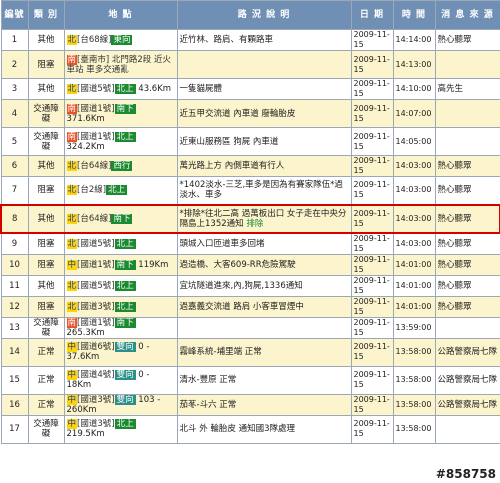 Image resolution: width=500 pixels, height=483 pixels. I want to click on kilometer-marker: 371.6Km, so click(85, 118).